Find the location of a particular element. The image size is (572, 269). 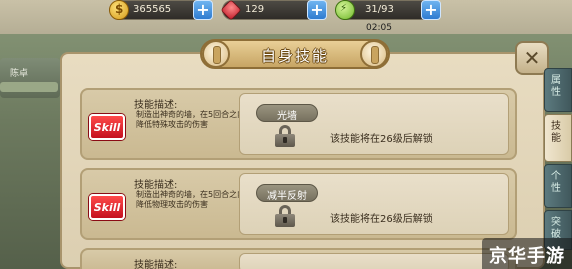

add-gem-button: + is located at coordinates (317, 10).